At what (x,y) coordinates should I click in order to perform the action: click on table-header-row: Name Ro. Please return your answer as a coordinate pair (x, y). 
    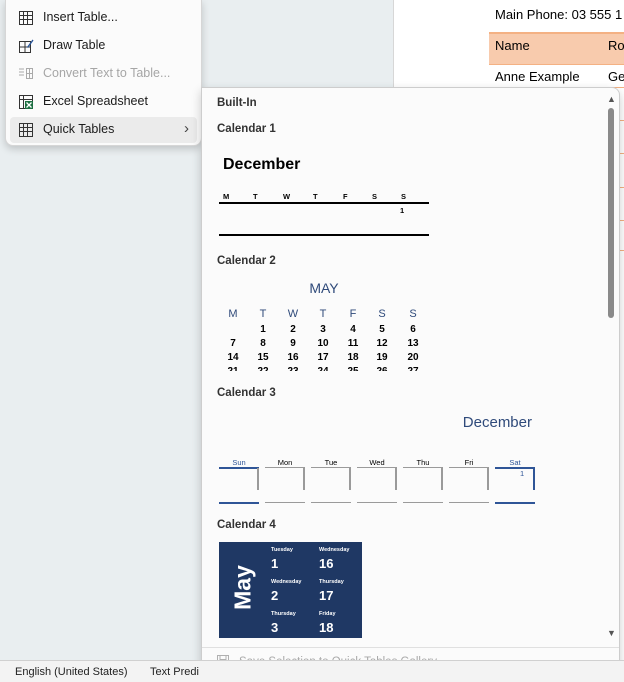
    Looking at the image, I should click on (556, 49).